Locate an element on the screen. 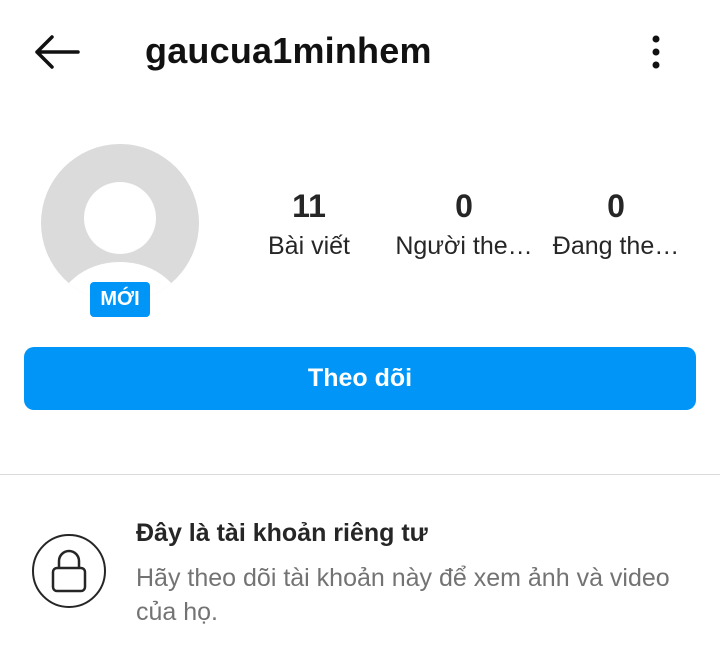 This screenshot has height=648, width=720. default-avatar-icon is located at coordinates (120, 218).